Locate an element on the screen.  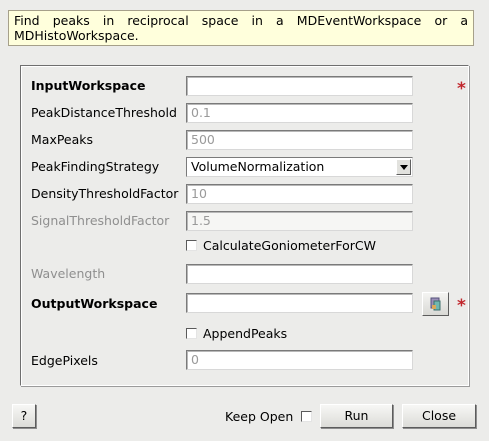
density-threshold-factor-field: 10 is located at coordinates (299, 194).